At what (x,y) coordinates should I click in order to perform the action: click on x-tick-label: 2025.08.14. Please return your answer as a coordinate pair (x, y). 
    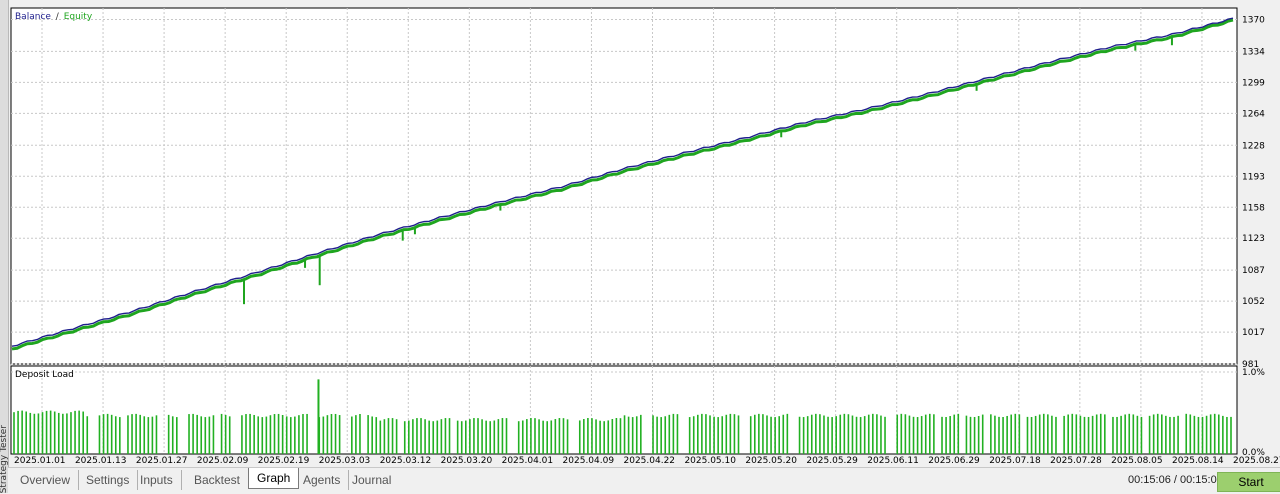
    Looking at the image, I should click on (1198, 461).